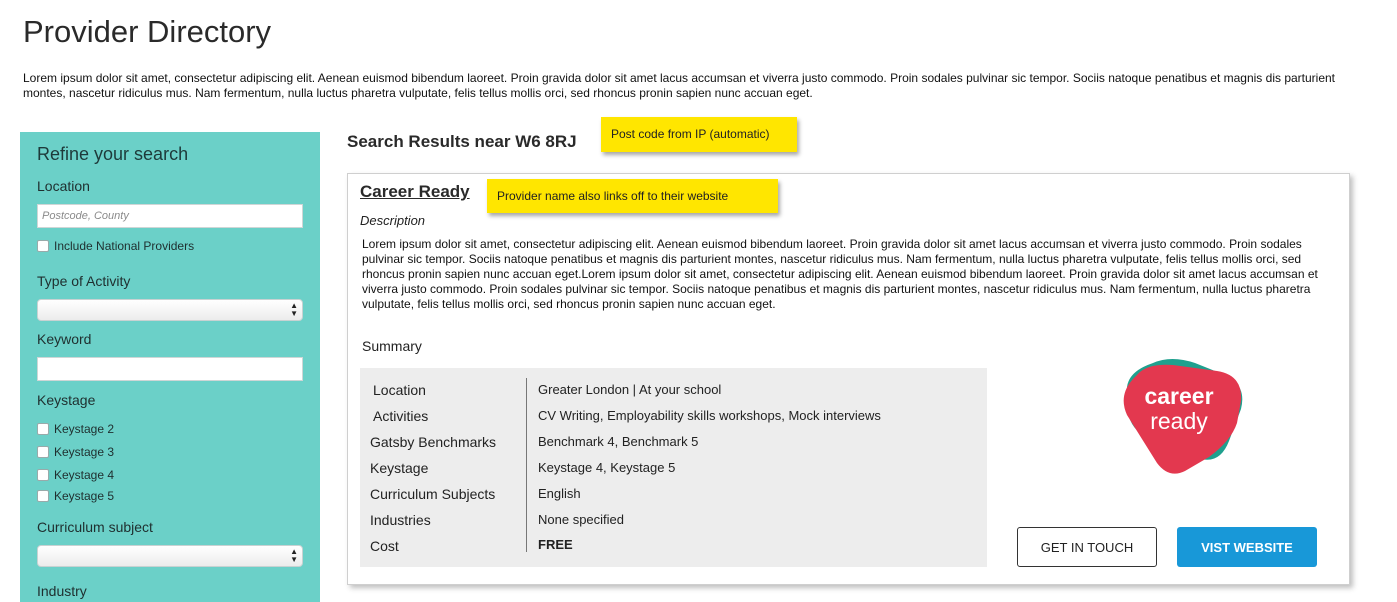 The image size is (1397, 602). I want to click on keystage-4-checkbox: Keystage 4, so click(75, 475).